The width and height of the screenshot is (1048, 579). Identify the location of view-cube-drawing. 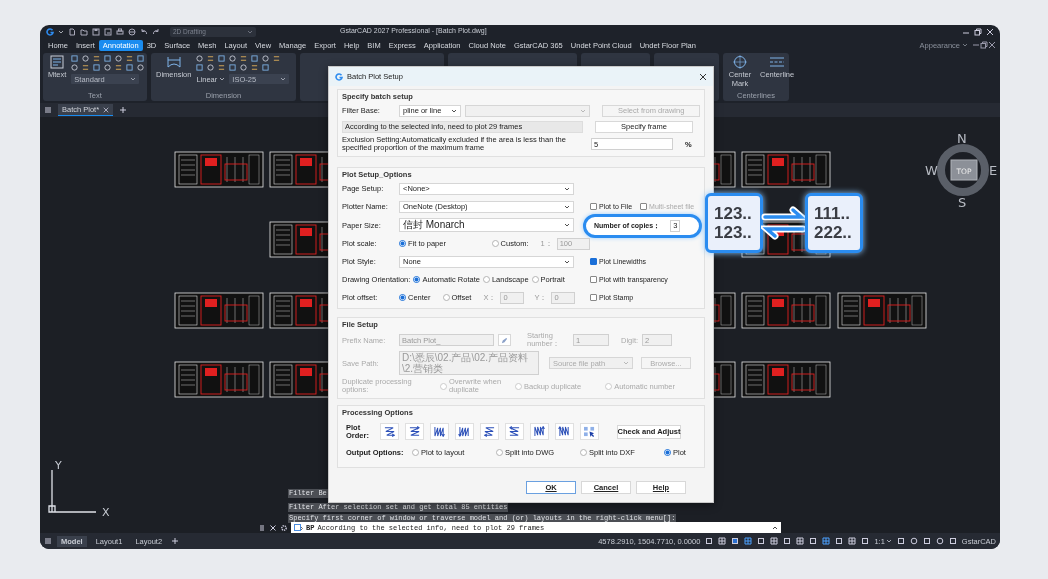
(963, 170).